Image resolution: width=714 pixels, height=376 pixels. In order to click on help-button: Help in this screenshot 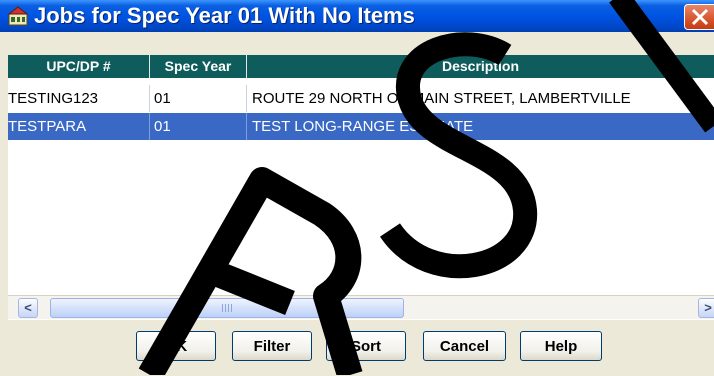, I will do `click(561, 346)`.